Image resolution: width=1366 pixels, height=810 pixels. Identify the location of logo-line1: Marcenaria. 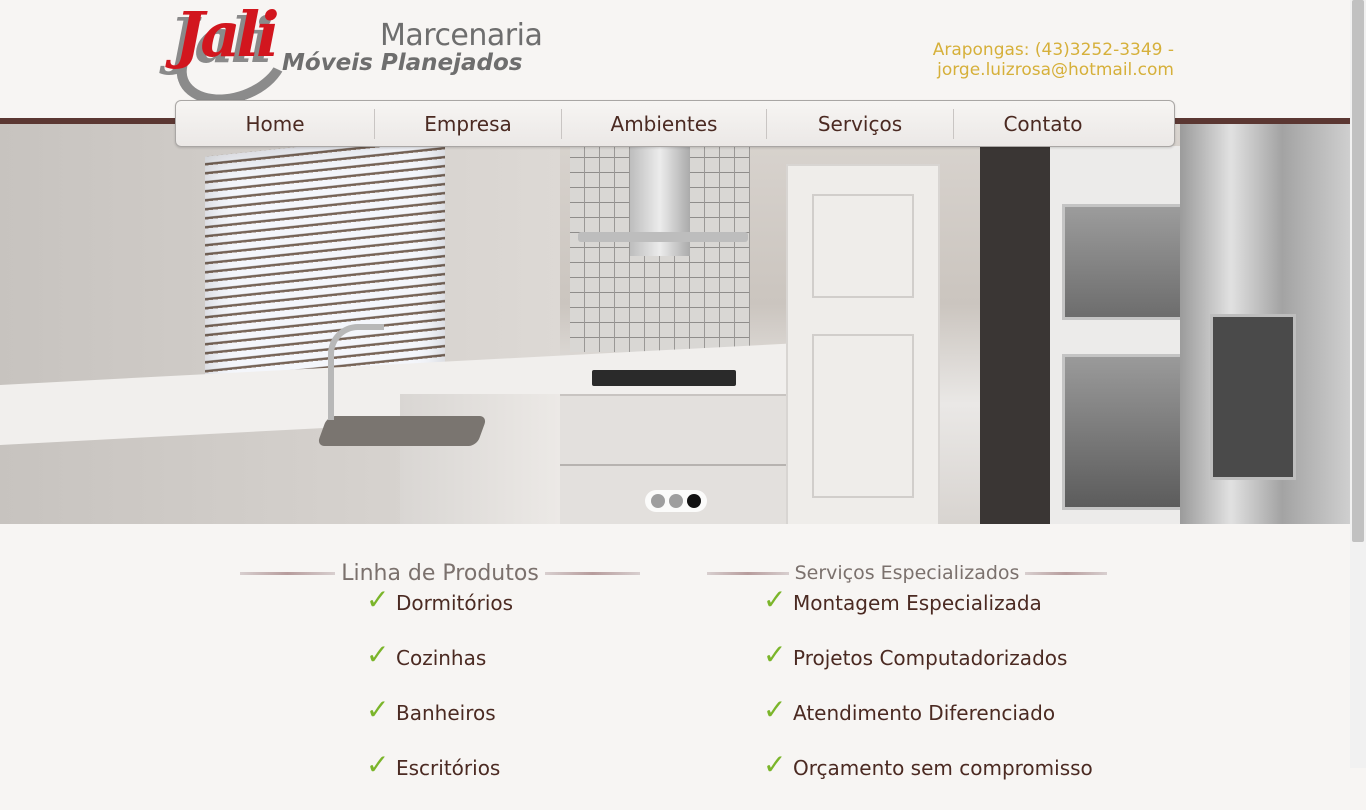
(461, 35).